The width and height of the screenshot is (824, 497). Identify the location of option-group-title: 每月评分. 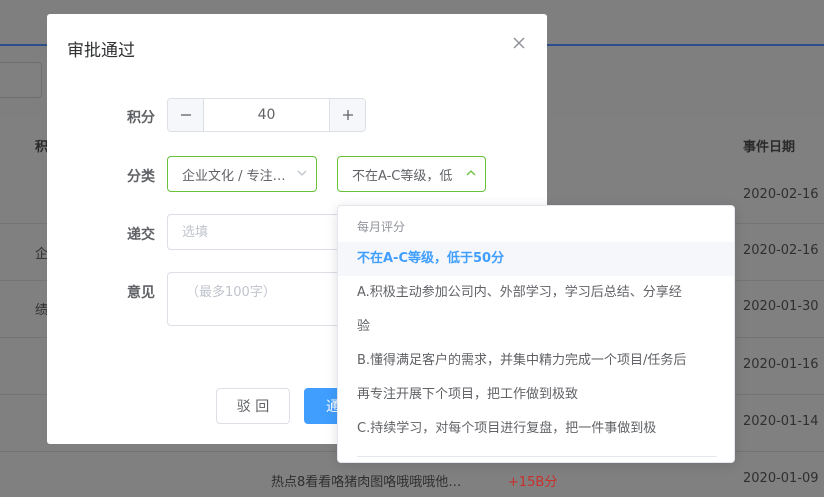
(381, 227).